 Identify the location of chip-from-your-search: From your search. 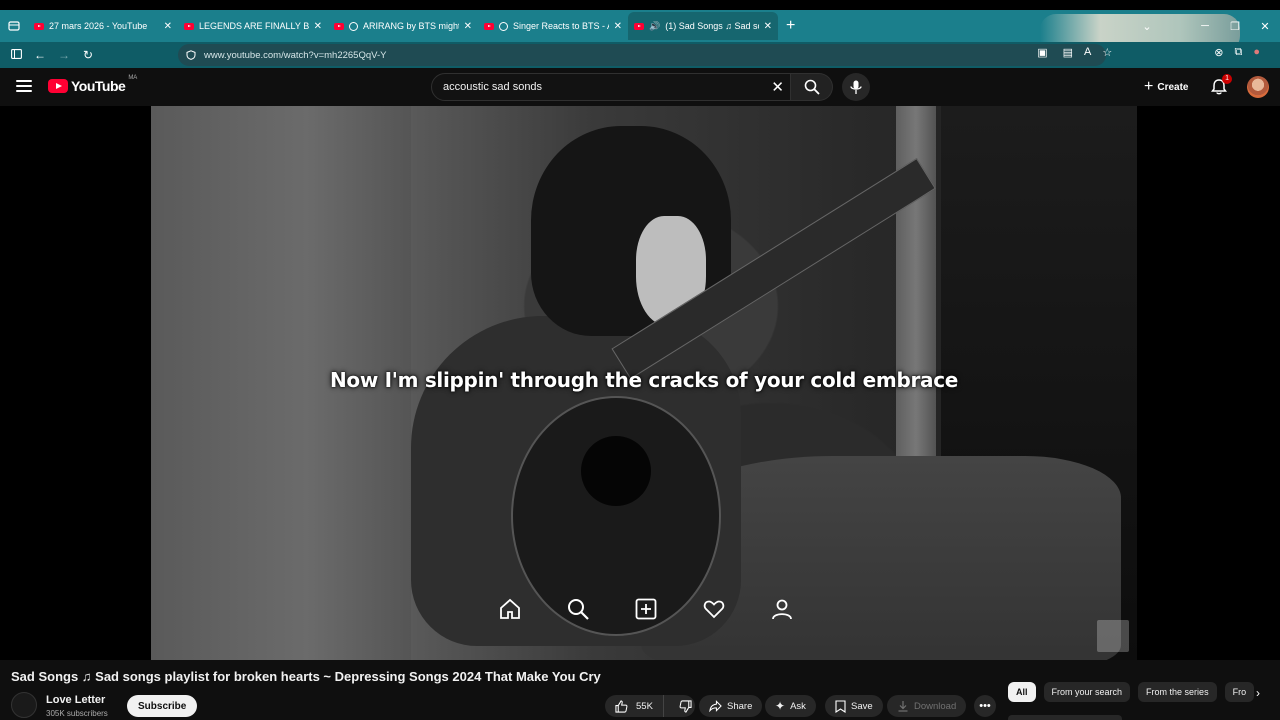
(1087, 692).